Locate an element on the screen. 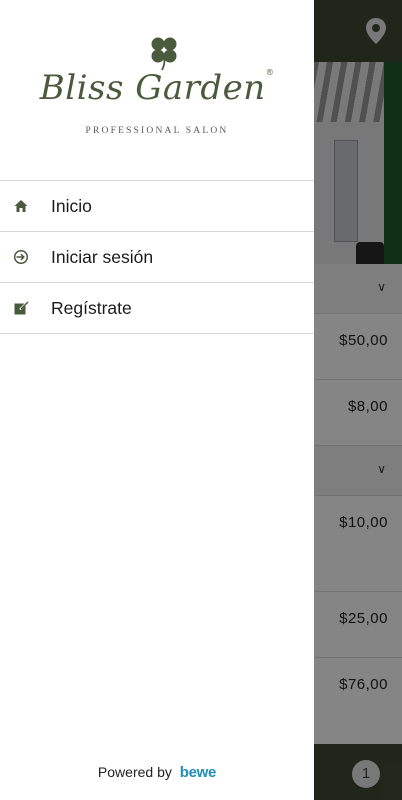  menu-item-registrate: Regístrate is located at coordinates (157, 308).